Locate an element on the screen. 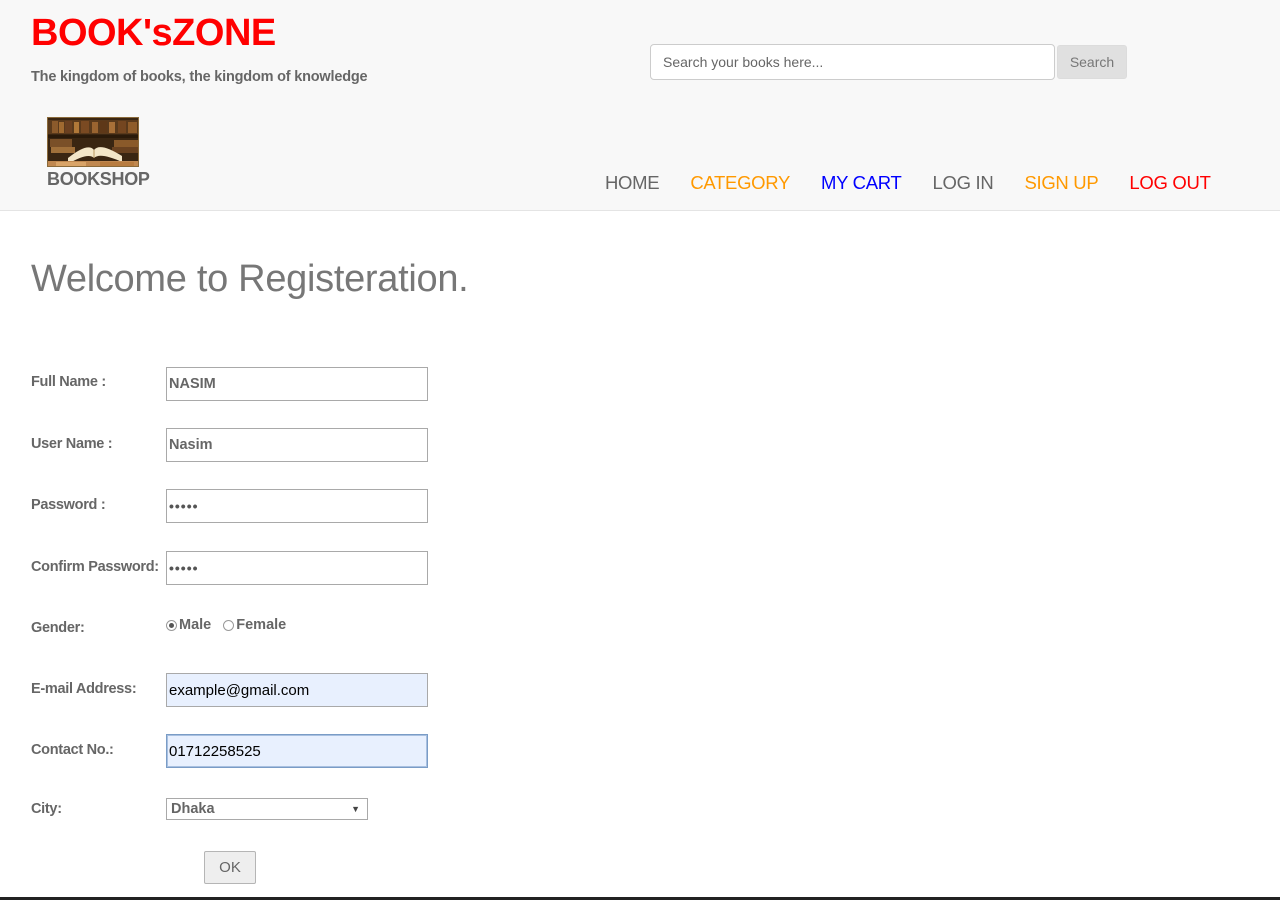 This screenshot has height=900, width=1280. bookshop-logo-image is located at coordinates (93, 142).